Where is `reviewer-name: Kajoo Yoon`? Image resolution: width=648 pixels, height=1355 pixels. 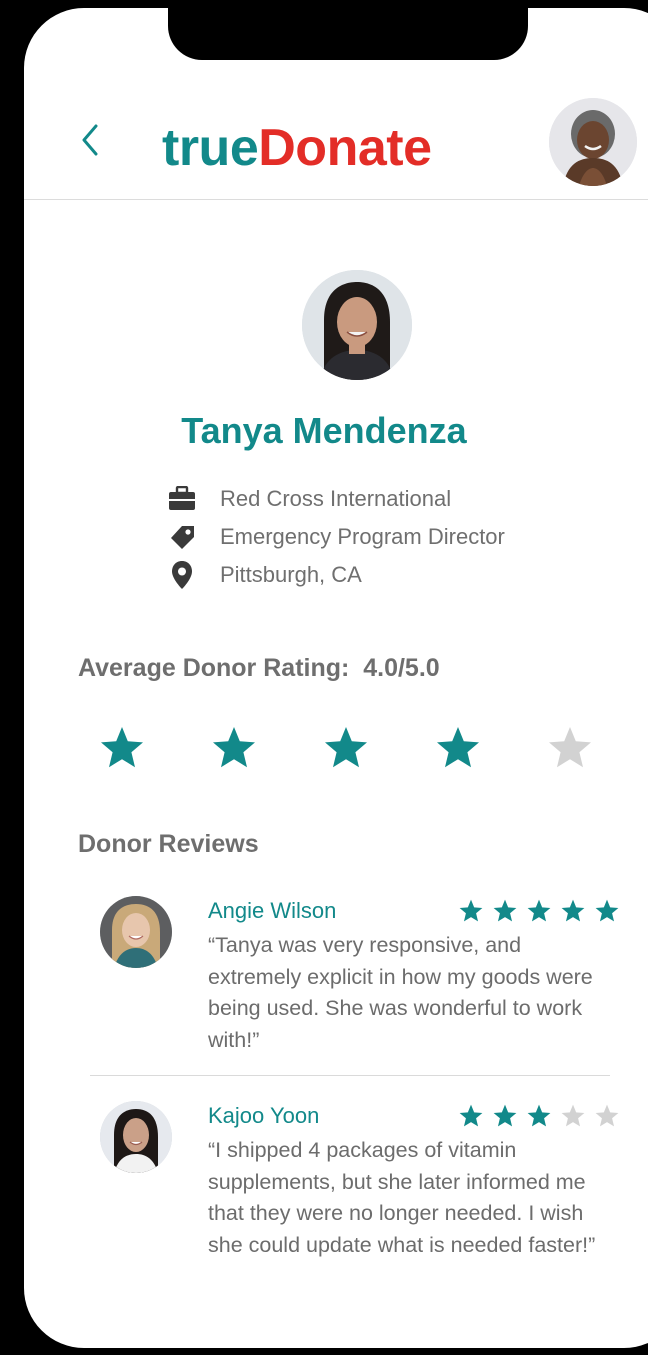
reviewer-name: Kajoo Yoon is located at coordinates (264, 1115).